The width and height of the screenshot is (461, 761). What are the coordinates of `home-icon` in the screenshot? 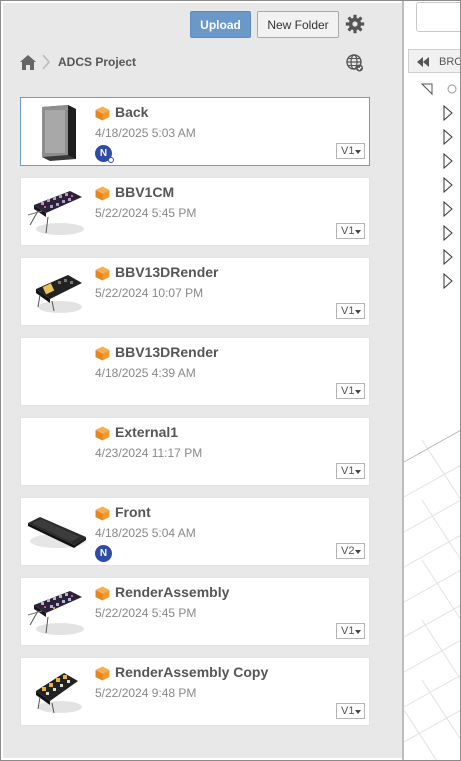 It's located at (28, 62).